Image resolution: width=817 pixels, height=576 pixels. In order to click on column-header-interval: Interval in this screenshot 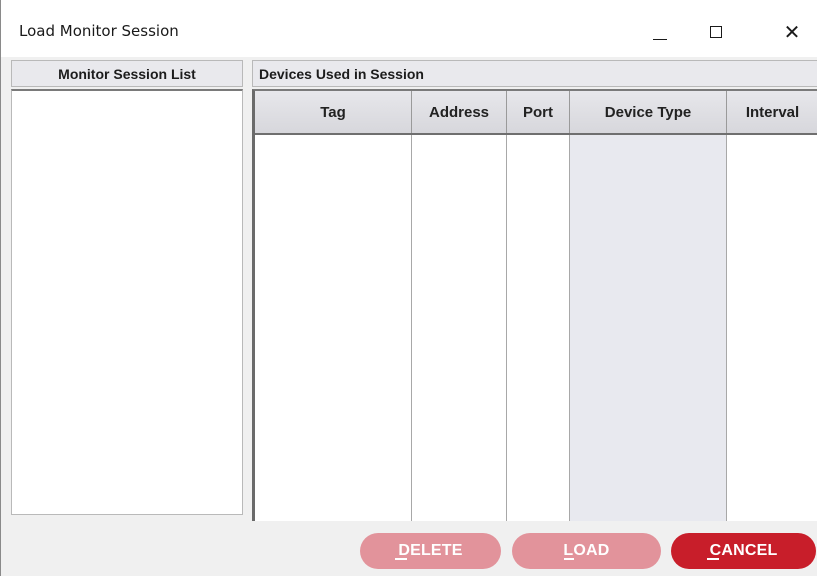, I will do `click(772, 112)`.